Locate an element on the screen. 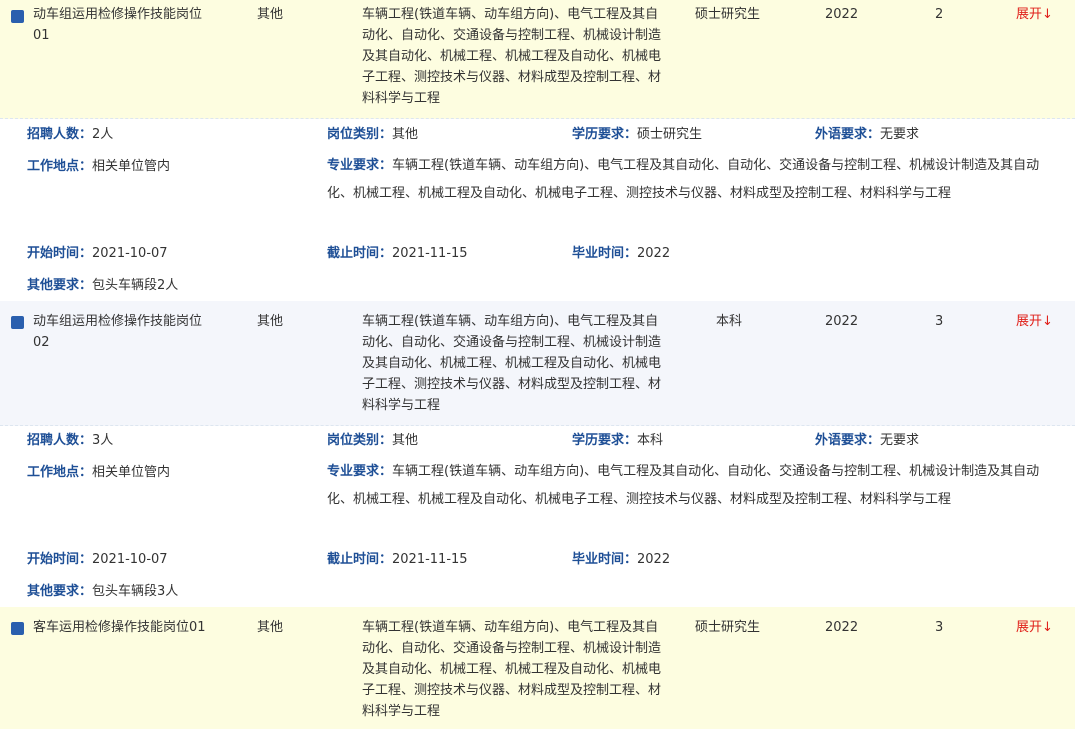 The image size is (1075, 729). position-name: 动车组运用检修操作技能岗位02 is located at coordinates (120, 332).